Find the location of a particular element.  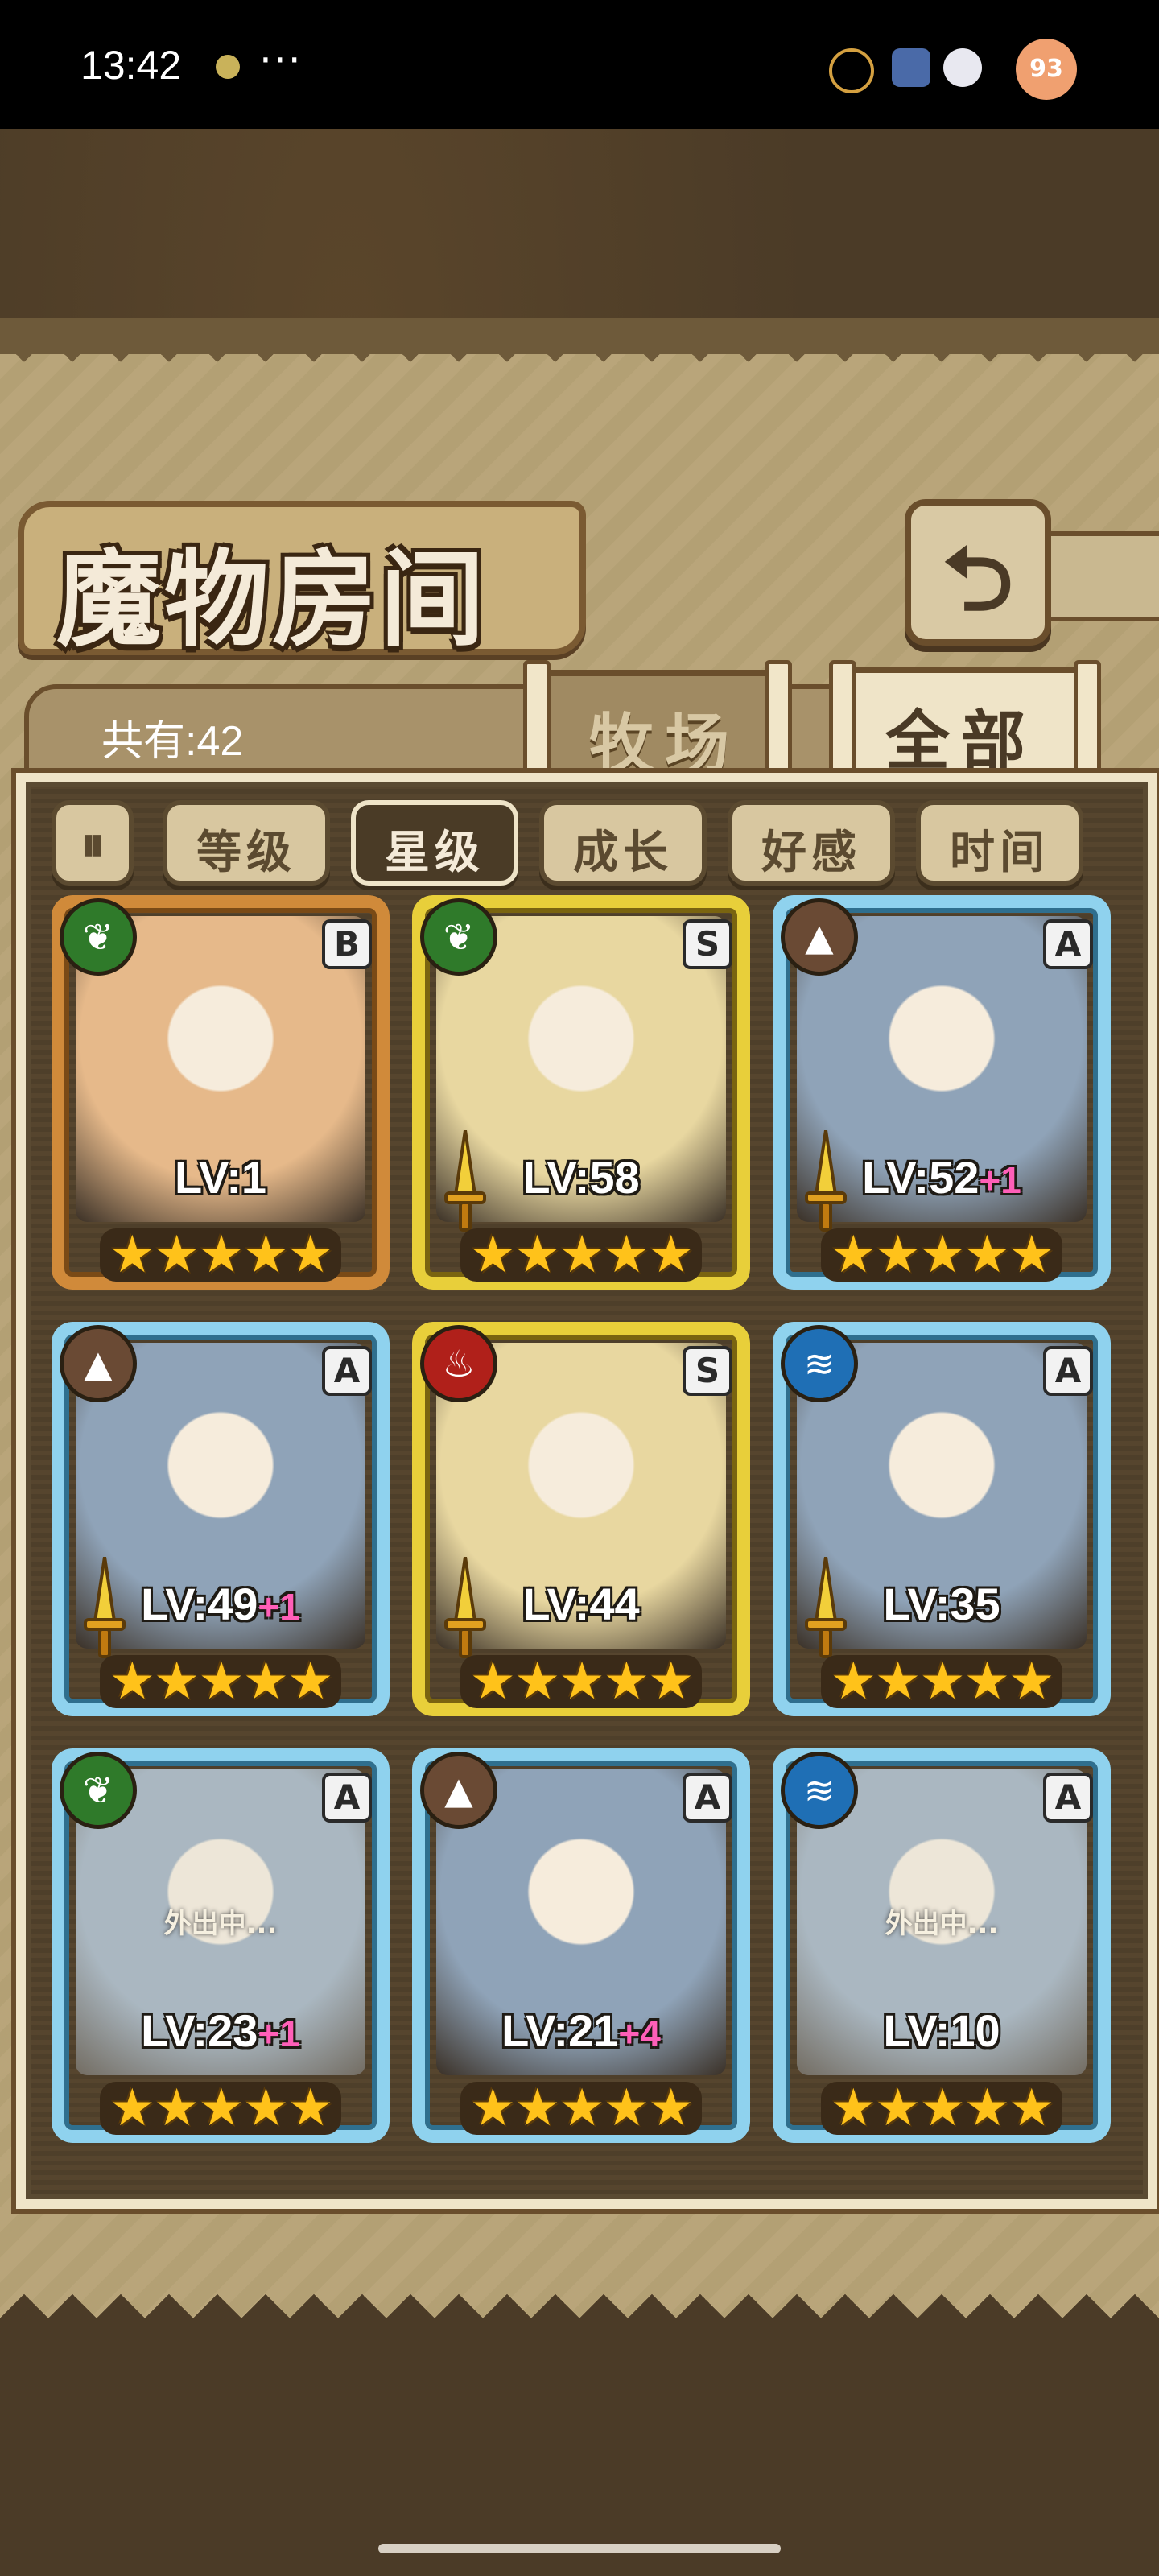

monster-level: LV:21+4 is located at coordinates (581, 2030).